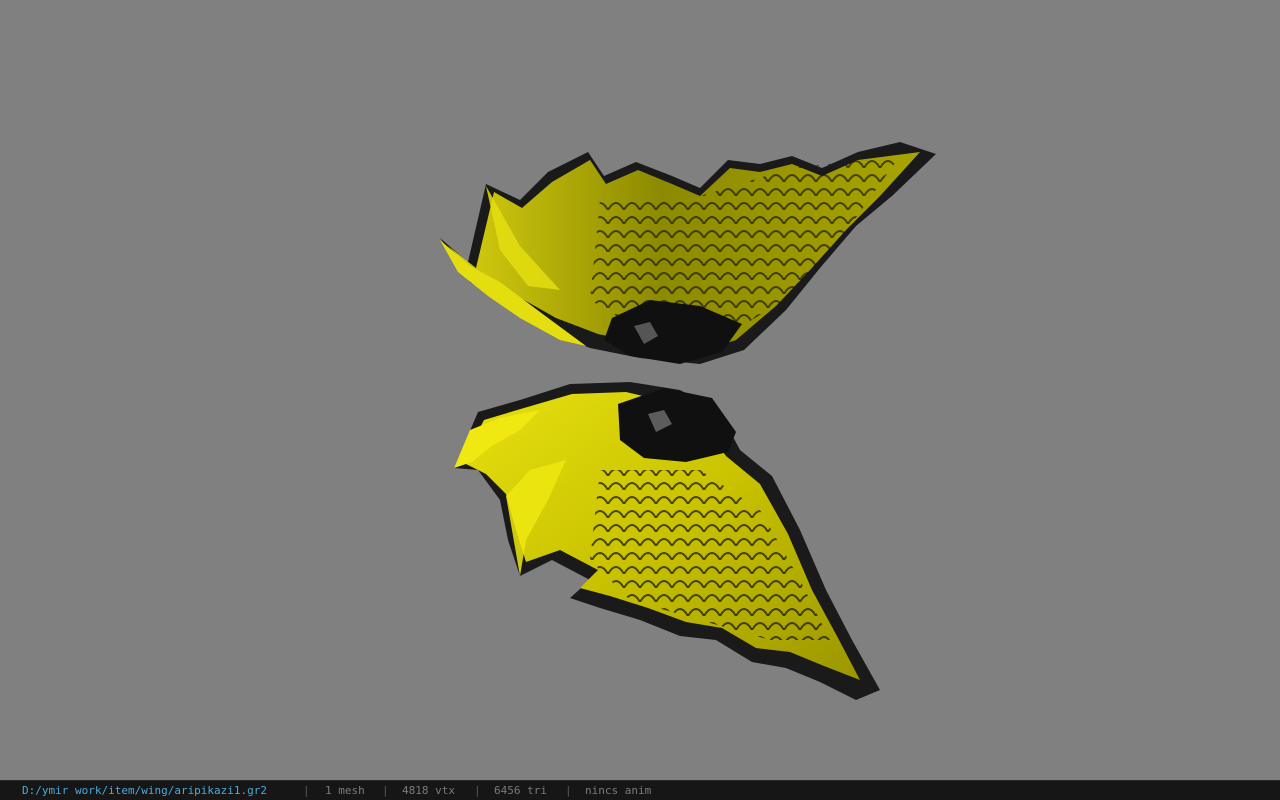  Describe the element at coordinates (688, 253) in the screenshot. I see `upper-wing` at that location.